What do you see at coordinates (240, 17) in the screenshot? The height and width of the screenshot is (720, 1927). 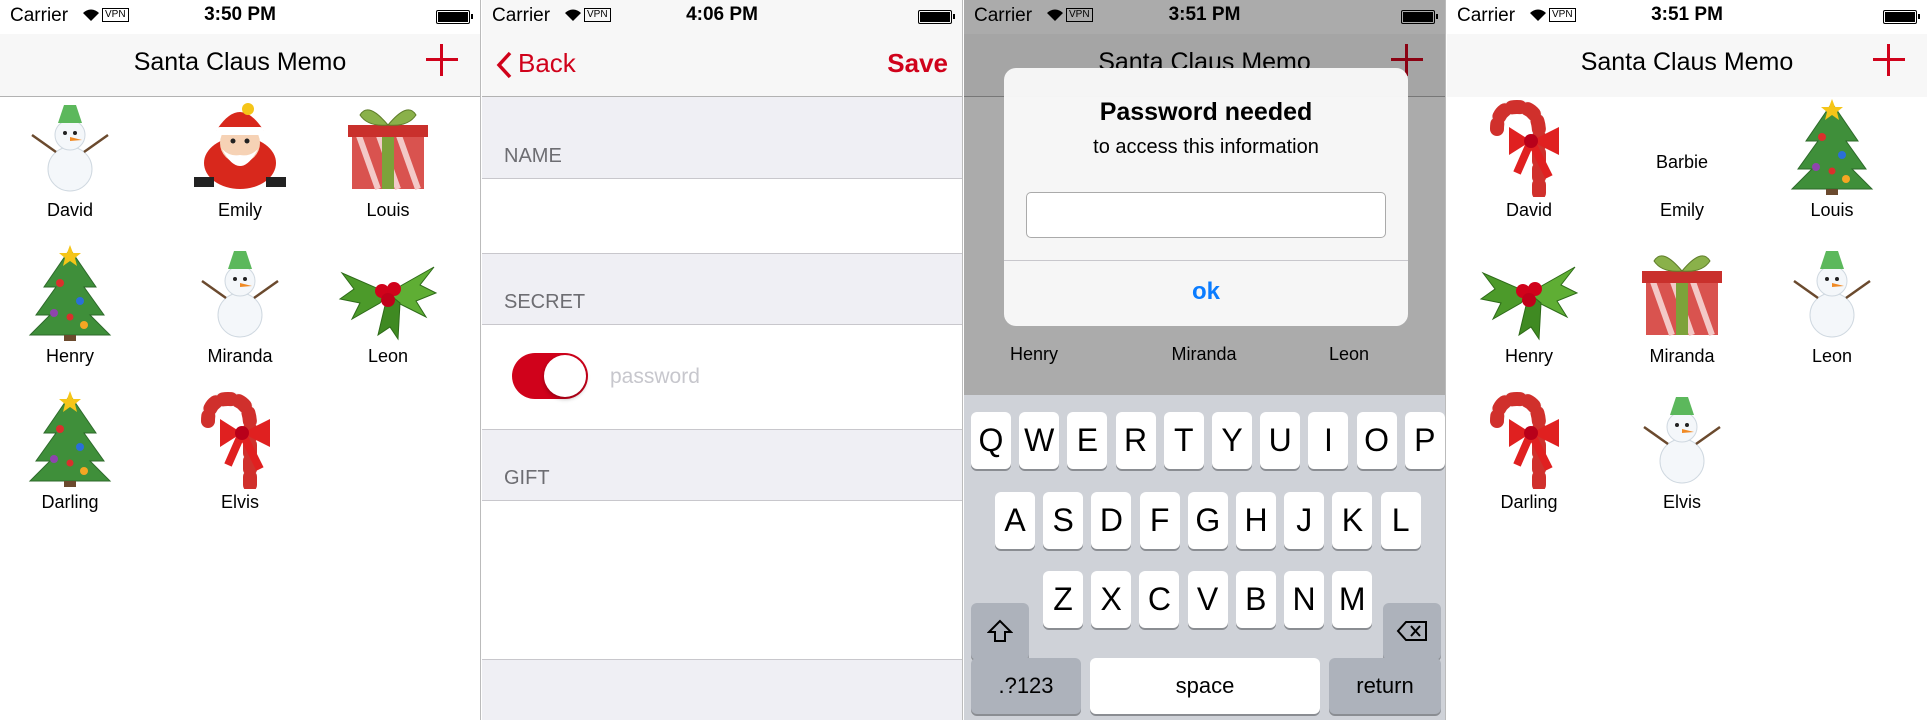 I see `status-bar: Carrier VPN 3:50 PM` at bounding box center [240, 17].